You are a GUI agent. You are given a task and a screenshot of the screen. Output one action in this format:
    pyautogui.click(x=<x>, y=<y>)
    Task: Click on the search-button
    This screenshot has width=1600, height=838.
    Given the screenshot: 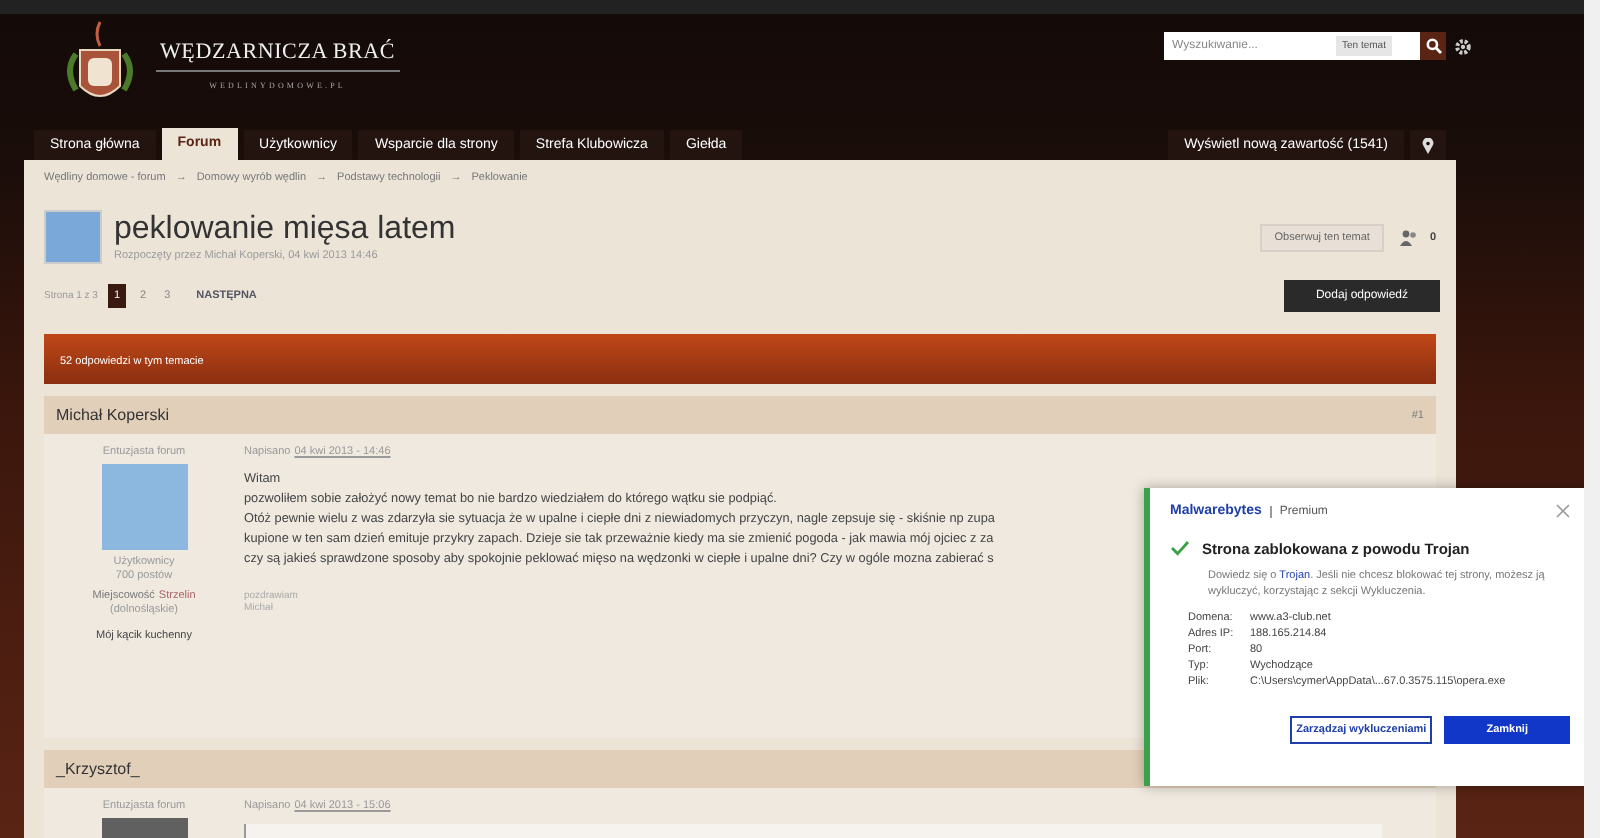 What is the action you would take?
    pyautogui.click(x=1433, y=46)
    